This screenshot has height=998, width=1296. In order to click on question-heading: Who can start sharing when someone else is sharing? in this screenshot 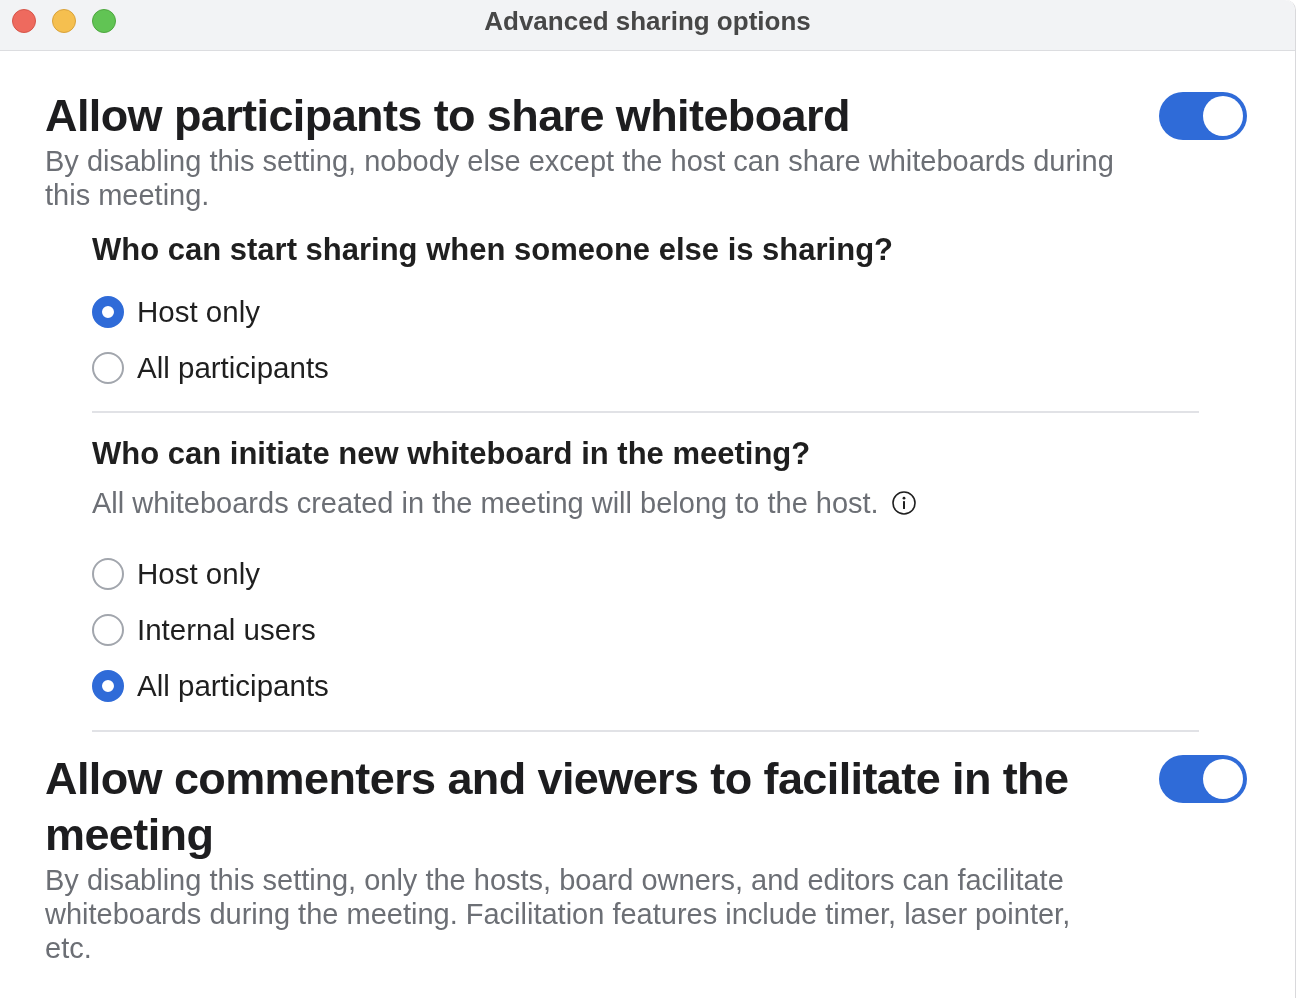, I will do `click(493, 250)`.